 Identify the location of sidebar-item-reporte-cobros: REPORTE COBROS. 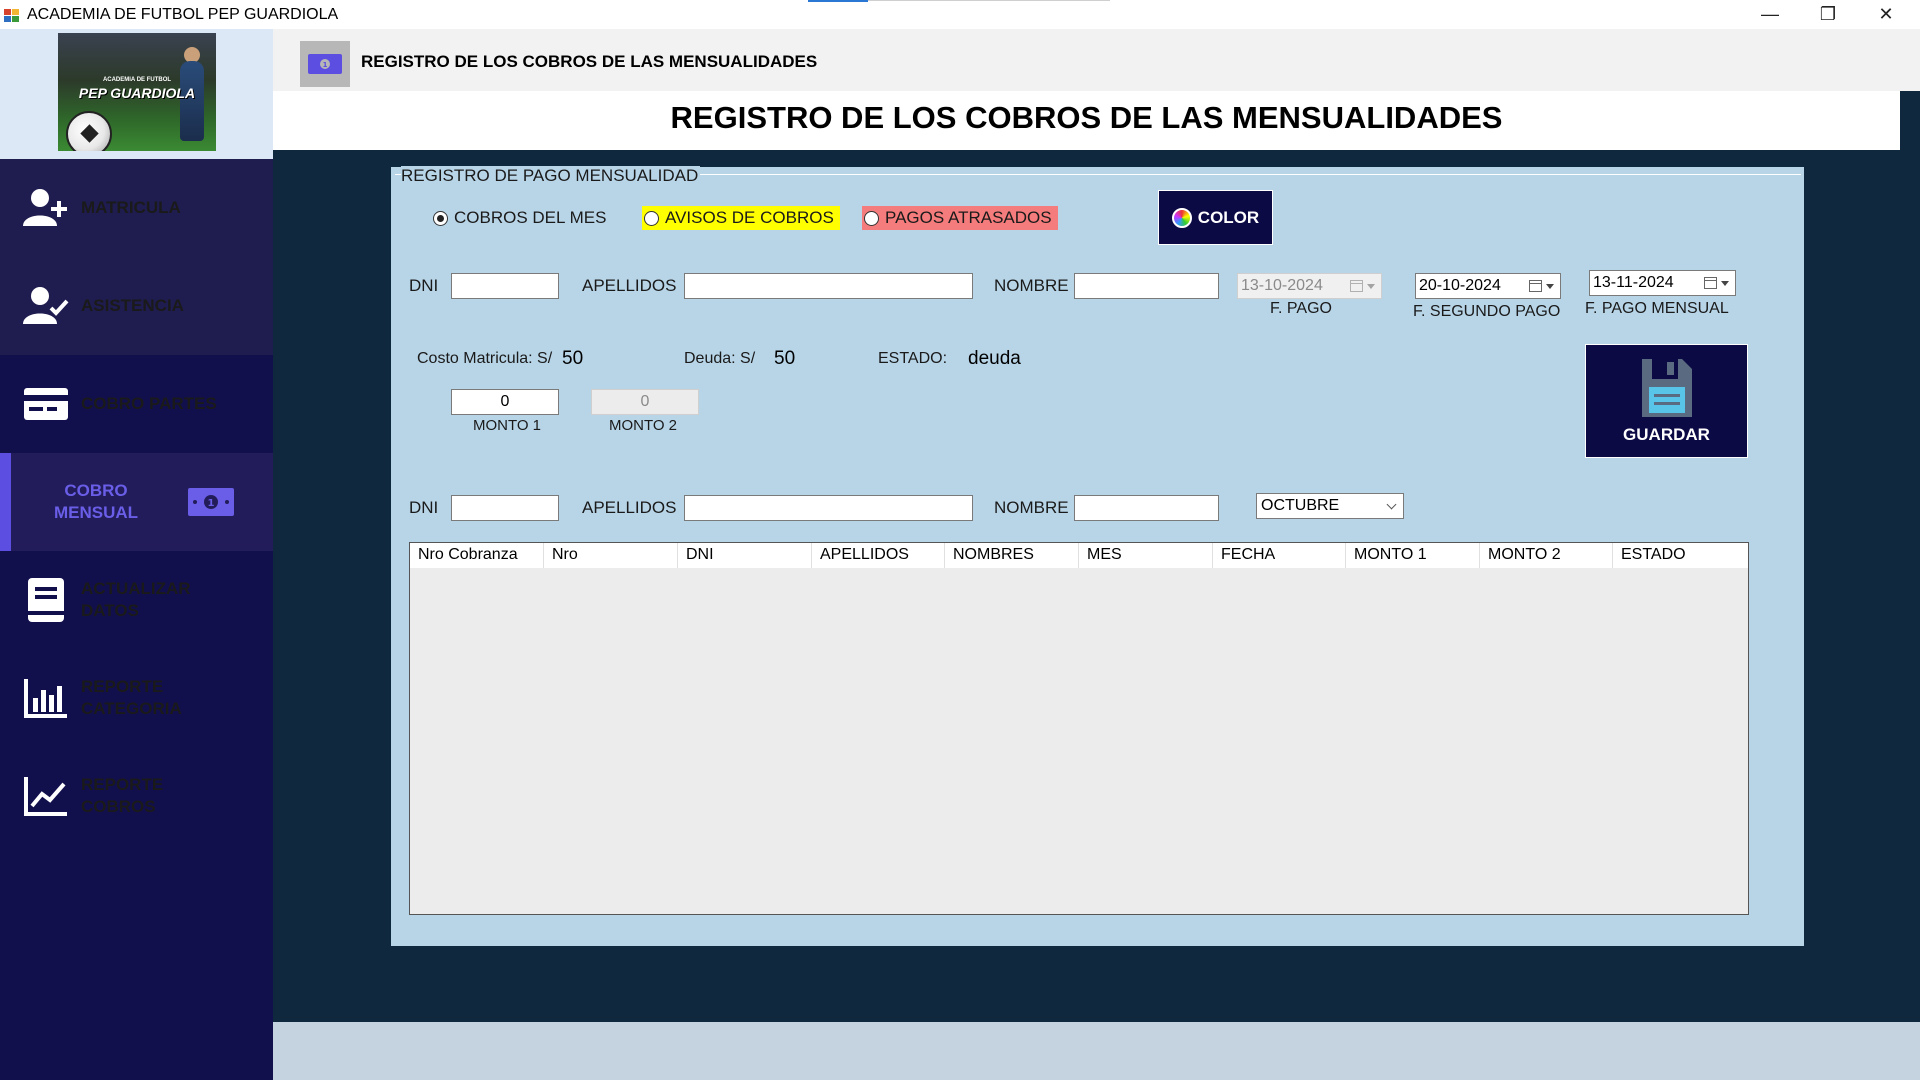
(136, 796).